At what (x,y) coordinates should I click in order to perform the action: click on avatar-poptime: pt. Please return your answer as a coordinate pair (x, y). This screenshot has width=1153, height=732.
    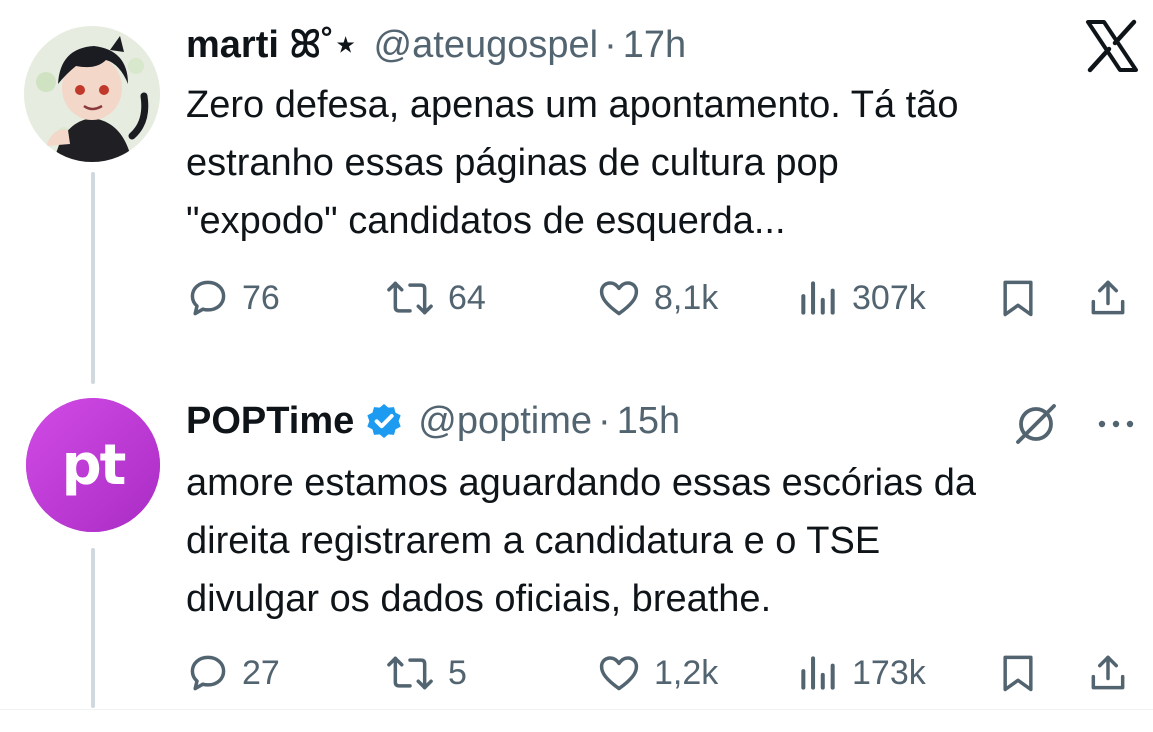
    Looking at the image, I should click on (93, 465).